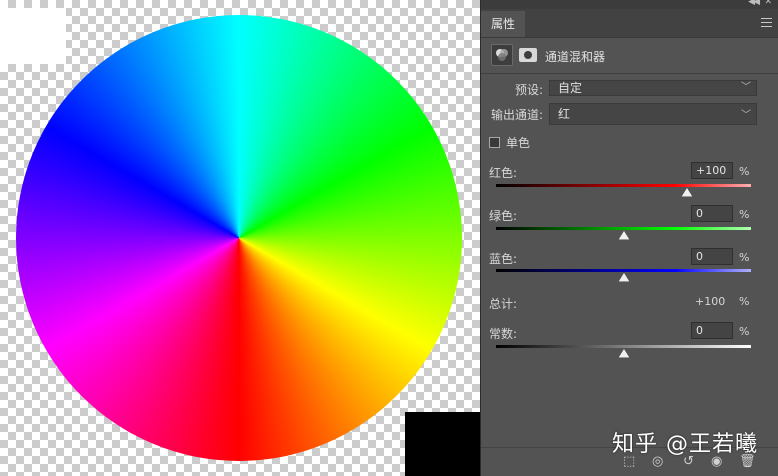  I want to click on total-unit: %, so click(744, 301).